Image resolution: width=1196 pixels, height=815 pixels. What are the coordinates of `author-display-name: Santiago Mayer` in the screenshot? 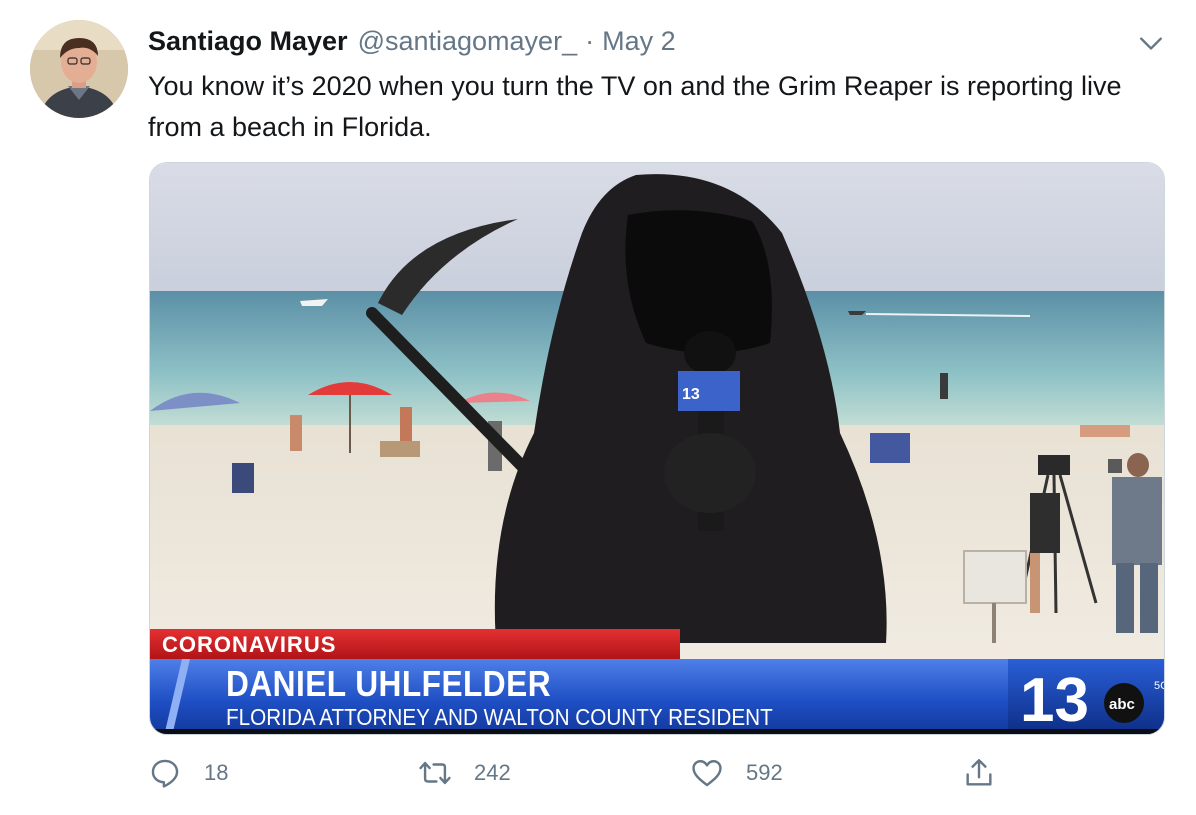 It's located at (248, 41).